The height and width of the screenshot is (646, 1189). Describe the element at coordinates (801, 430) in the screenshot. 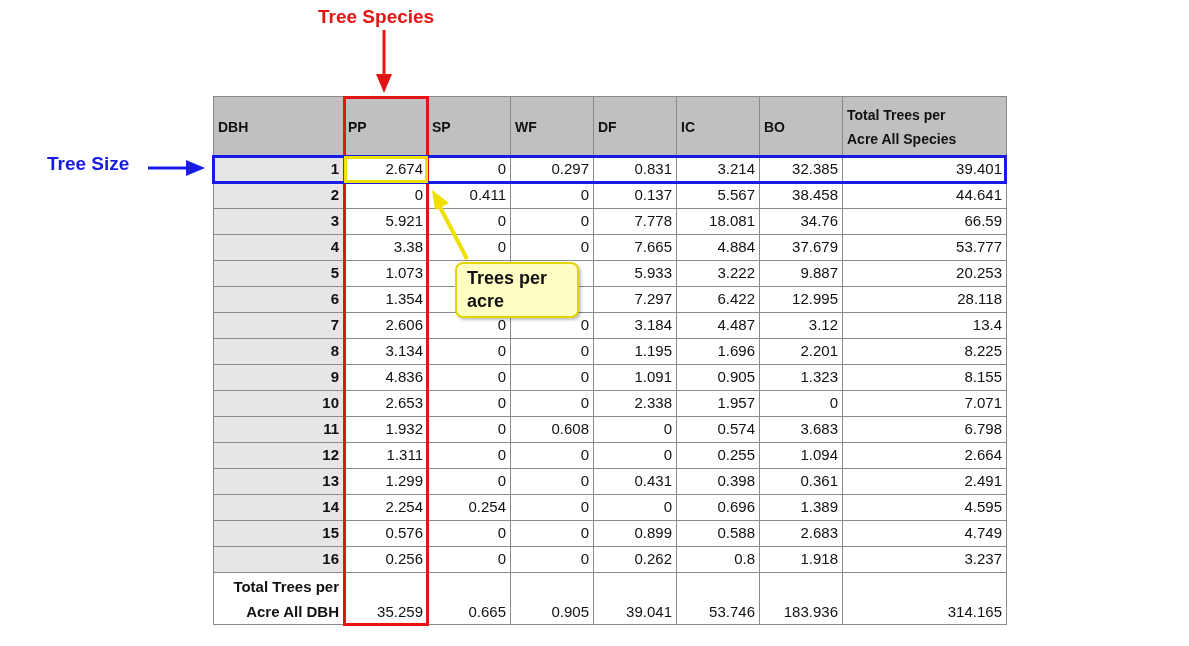

I see `table-cell: 3.683` at that location.